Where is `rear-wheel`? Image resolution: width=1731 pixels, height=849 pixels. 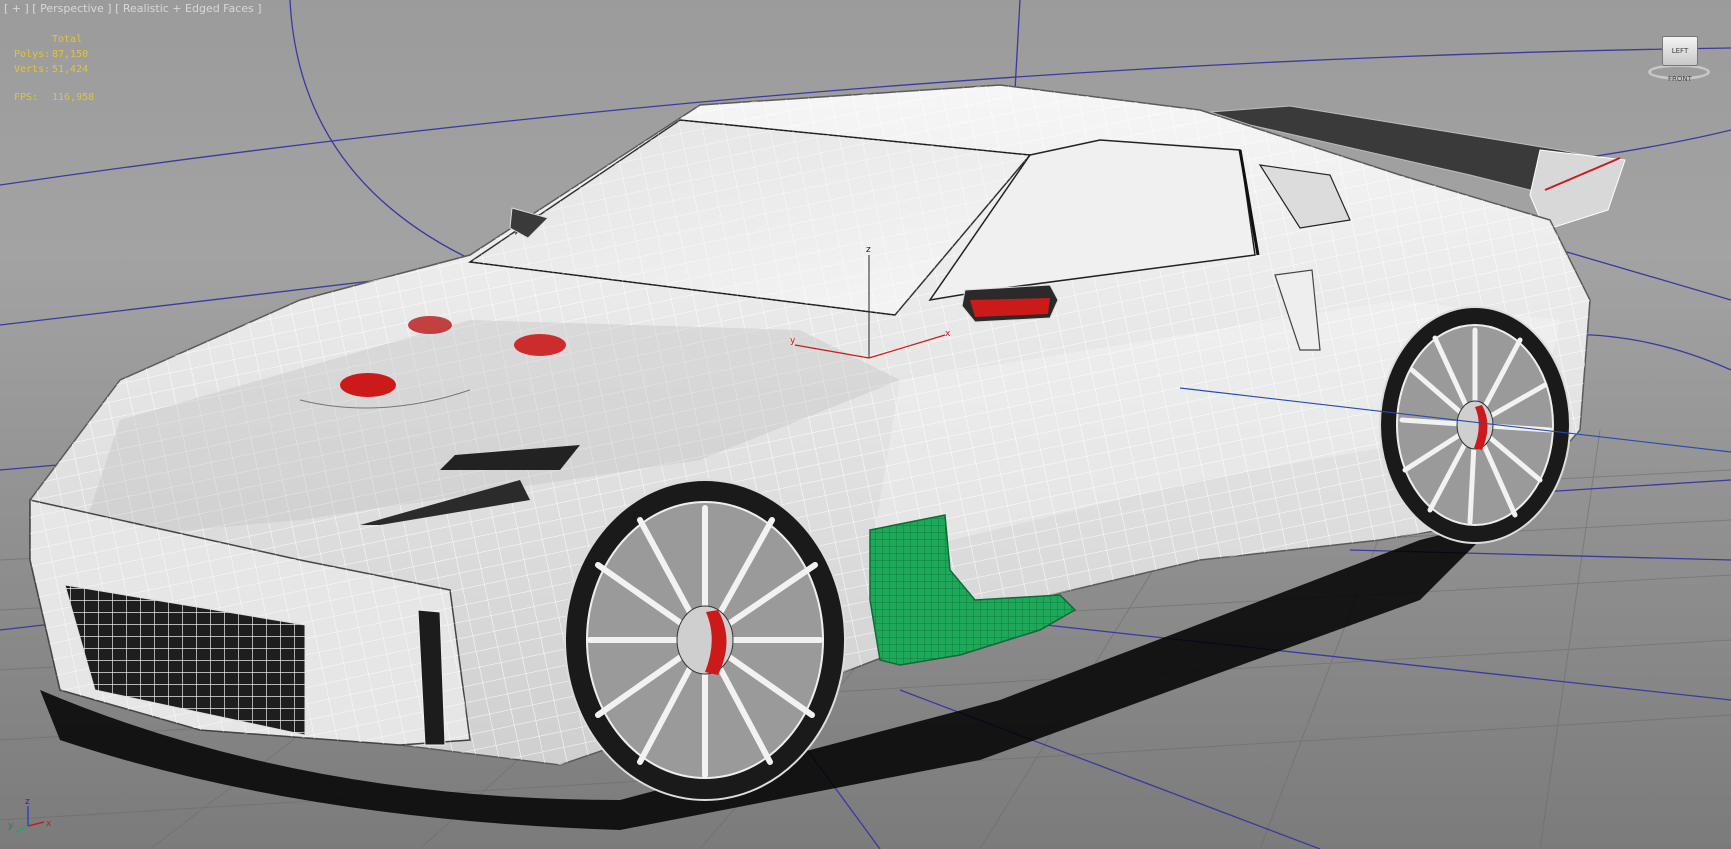 rear-wheel is located at coordinates (1475, 425).